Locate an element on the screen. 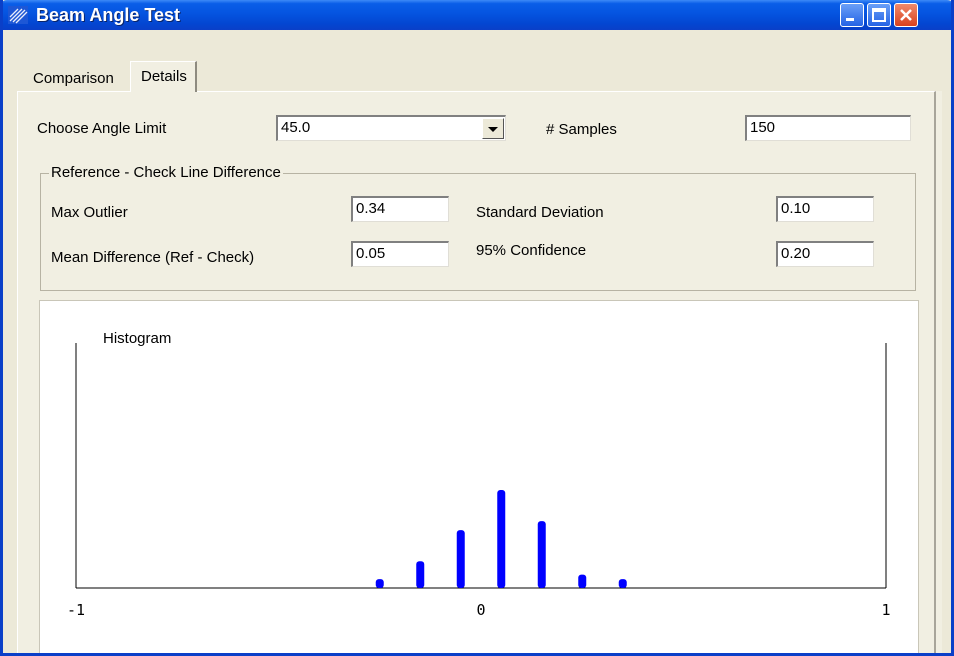 The height and width of the screenshot is (656, 954). close-icon is located at coordinates (906, 15).